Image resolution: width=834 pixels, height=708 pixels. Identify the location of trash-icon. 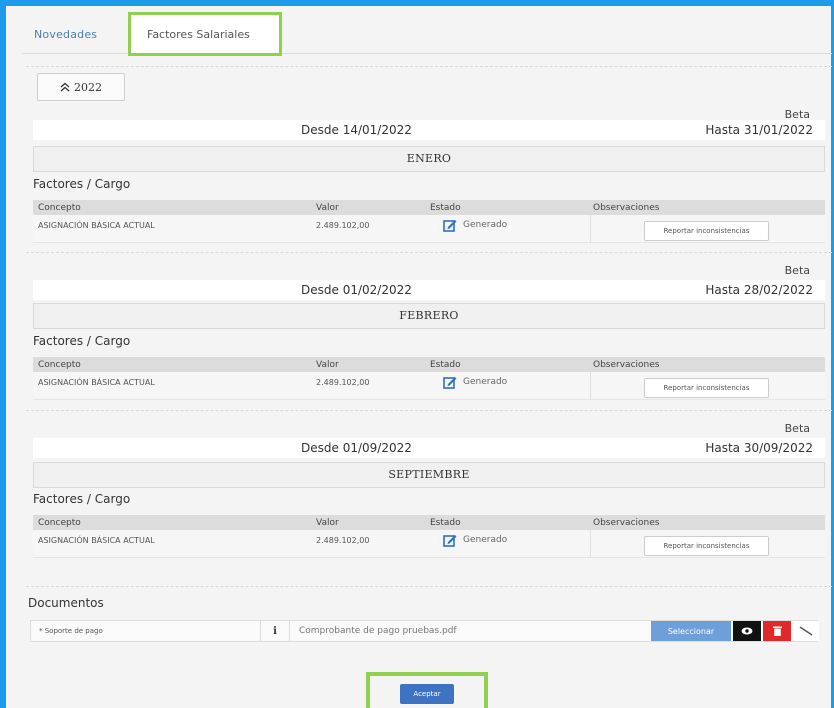
(777, 631).